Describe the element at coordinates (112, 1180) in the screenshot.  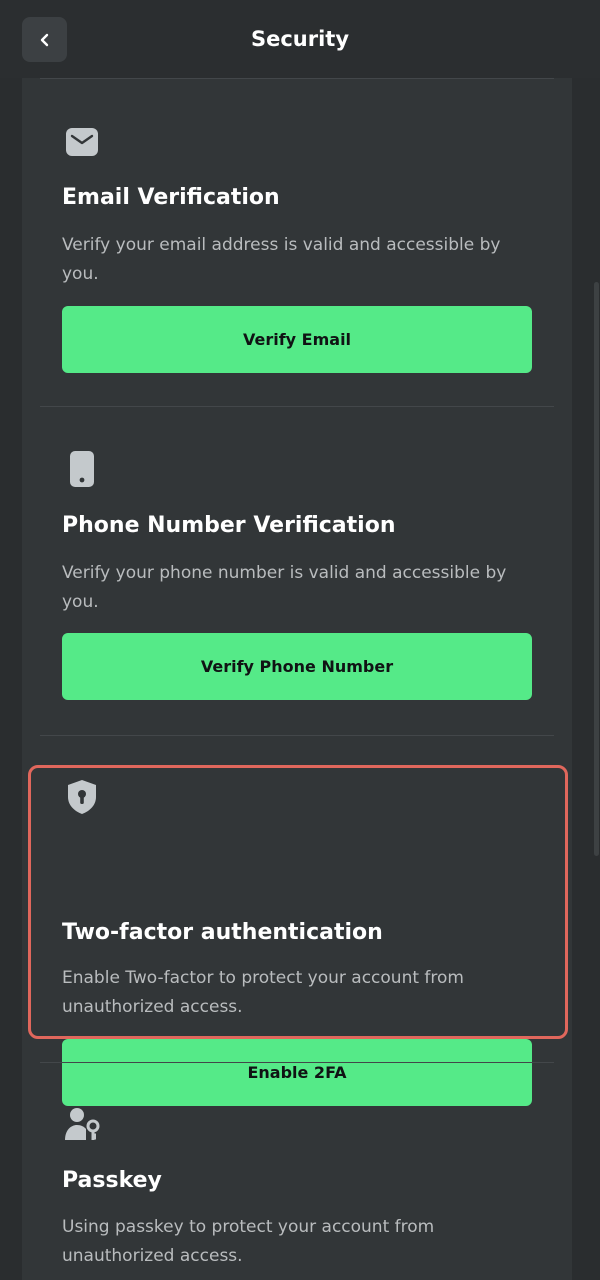
I see `section-title: Passkey` at that location.